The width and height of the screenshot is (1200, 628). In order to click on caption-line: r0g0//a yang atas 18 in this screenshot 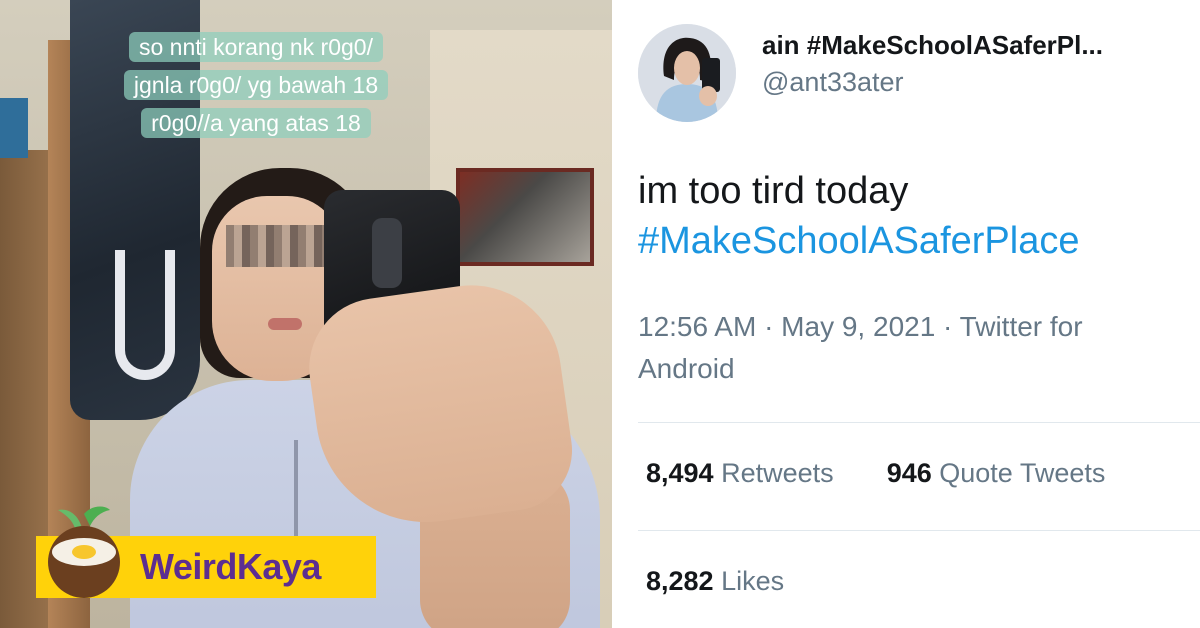, I will do `click(256, 123)`.